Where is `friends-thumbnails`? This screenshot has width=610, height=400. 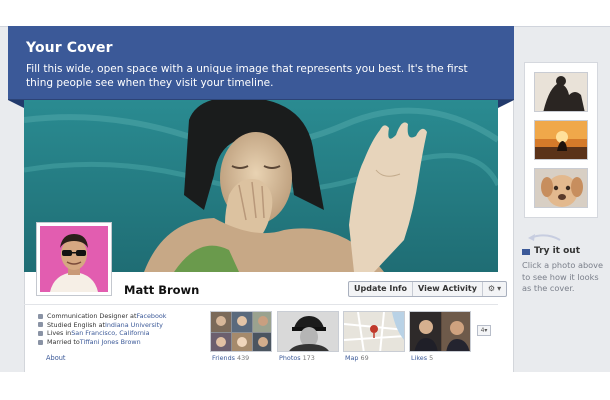 friends-thumbnails is located at coordinates (241, 331).